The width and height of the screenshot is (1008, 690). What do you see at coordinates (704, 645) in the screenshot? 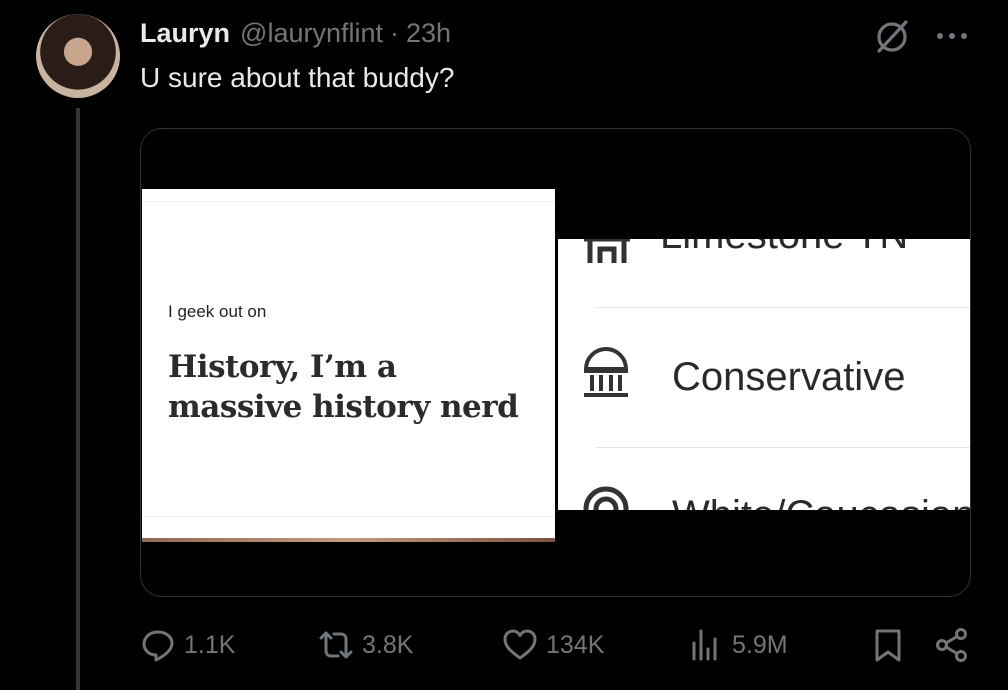
I see `views-chart-icon` at bounding box center [704, 645].